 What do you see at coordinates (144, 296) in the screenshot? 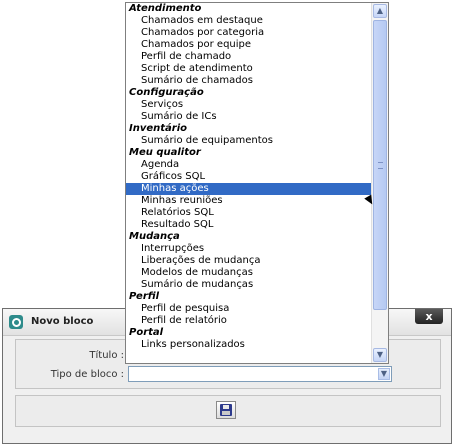
I see `optgroup-label: Perfil` at bounding box center [144, 296].